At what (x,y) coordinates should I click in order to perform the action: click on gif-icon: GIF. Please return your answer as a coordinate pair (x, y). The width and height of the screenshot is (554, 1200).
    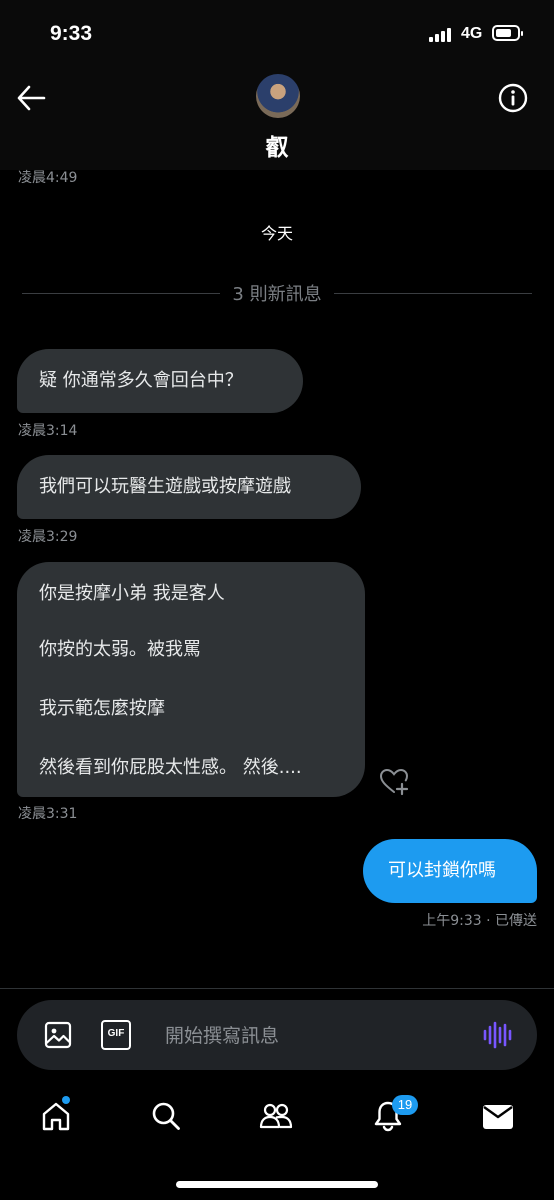
    Looking at the image, I should click on (116, 1035).